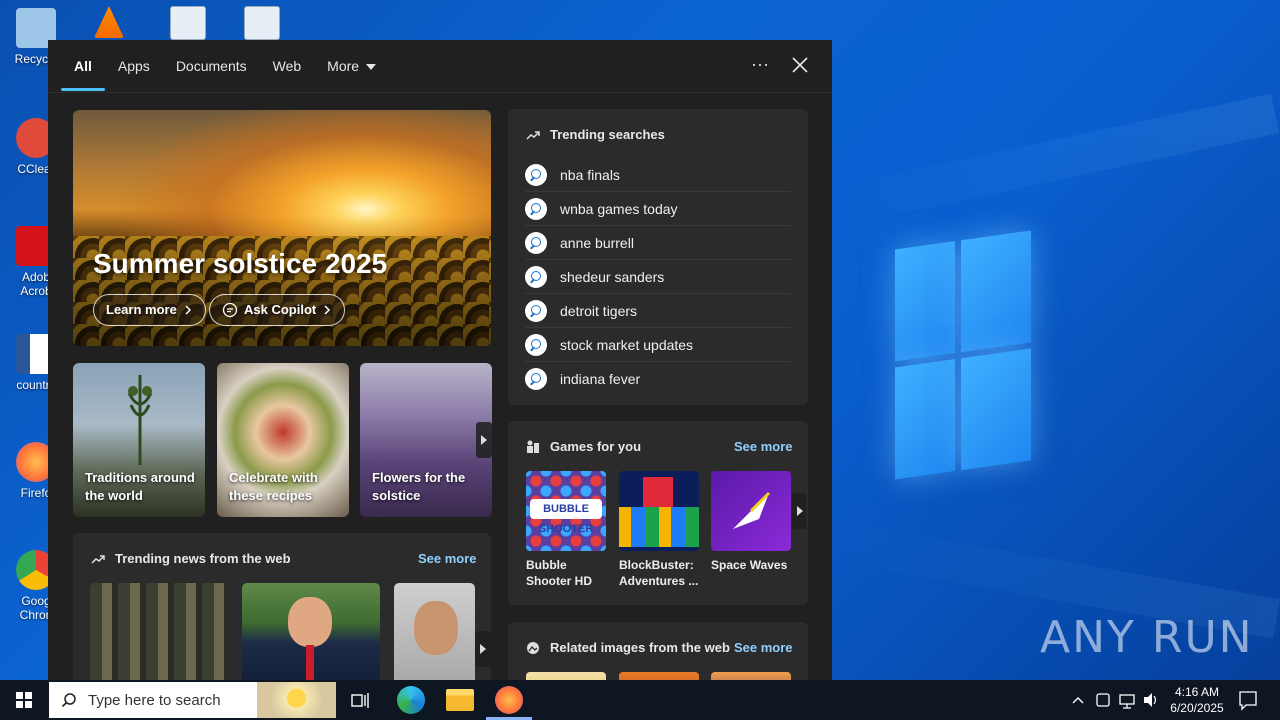 This screenshot has height=720, width=1280. I want to click on topic-card-traditions: Traditions around the world, so click(139, 440).